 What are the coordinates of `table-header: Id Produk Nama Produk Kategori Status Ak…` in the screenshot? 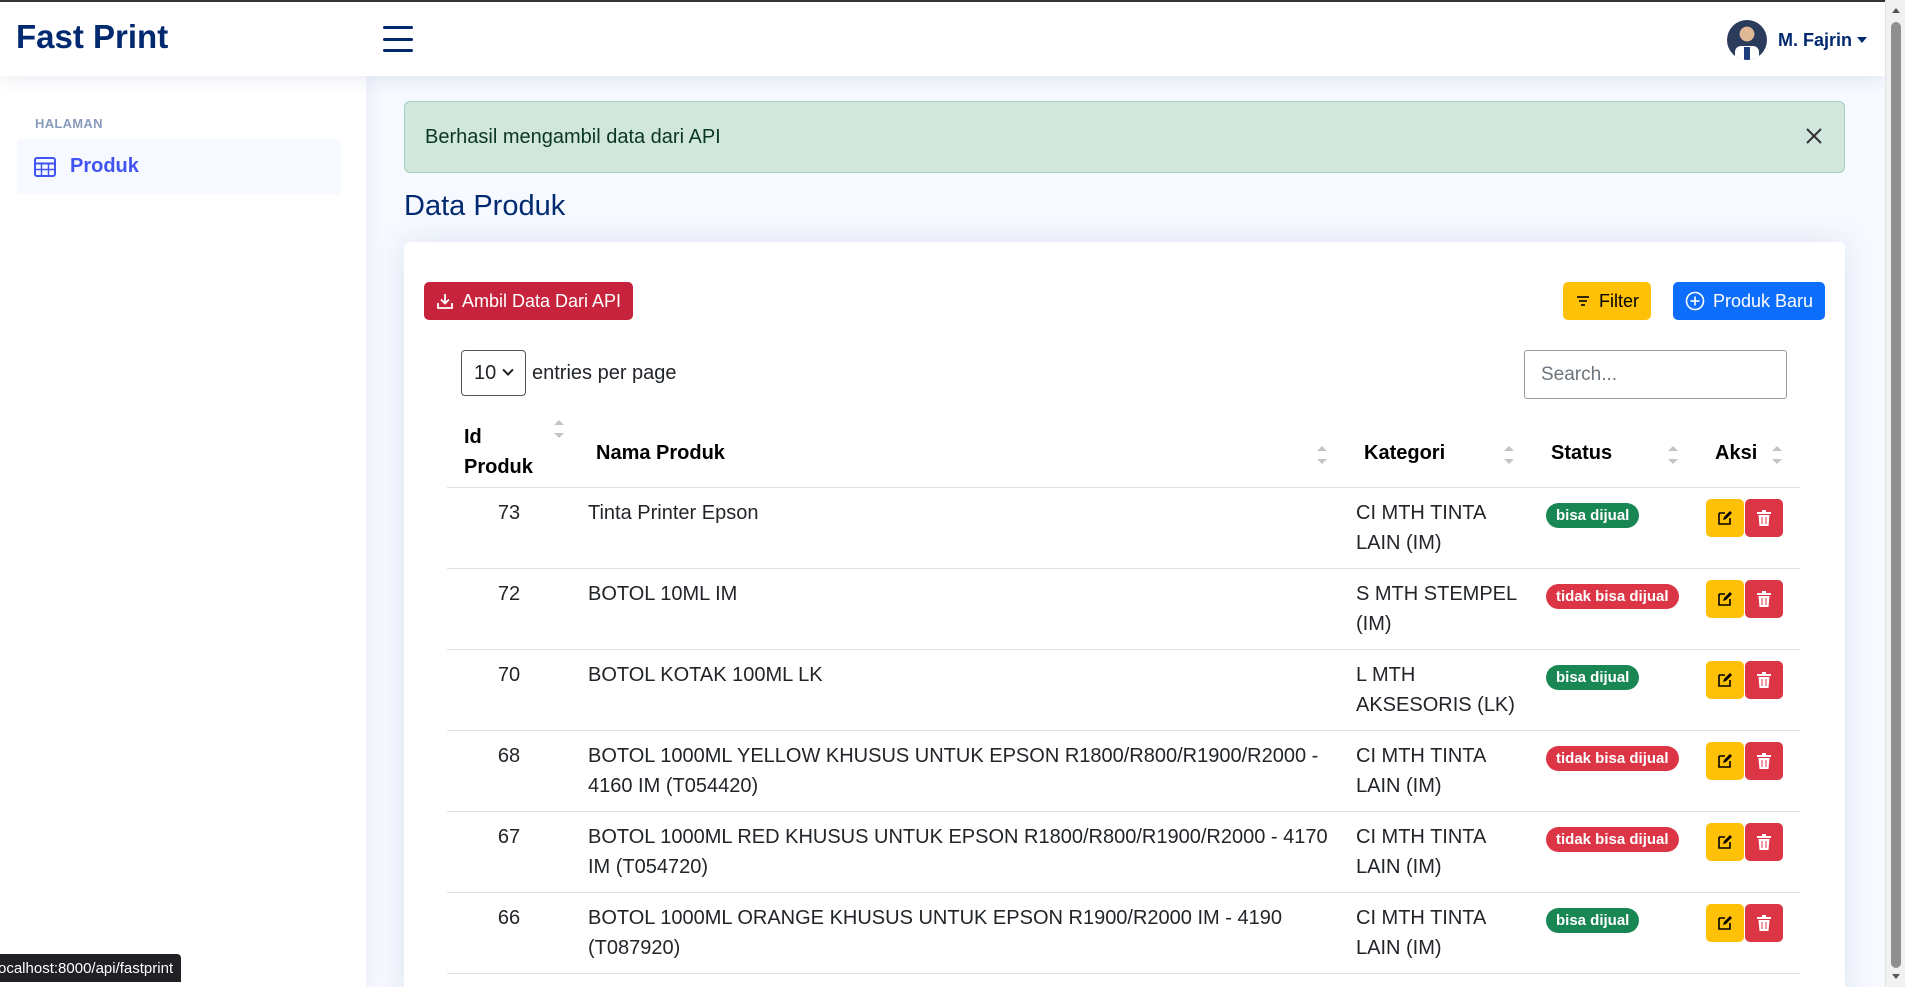 It's located at (1123, 450).